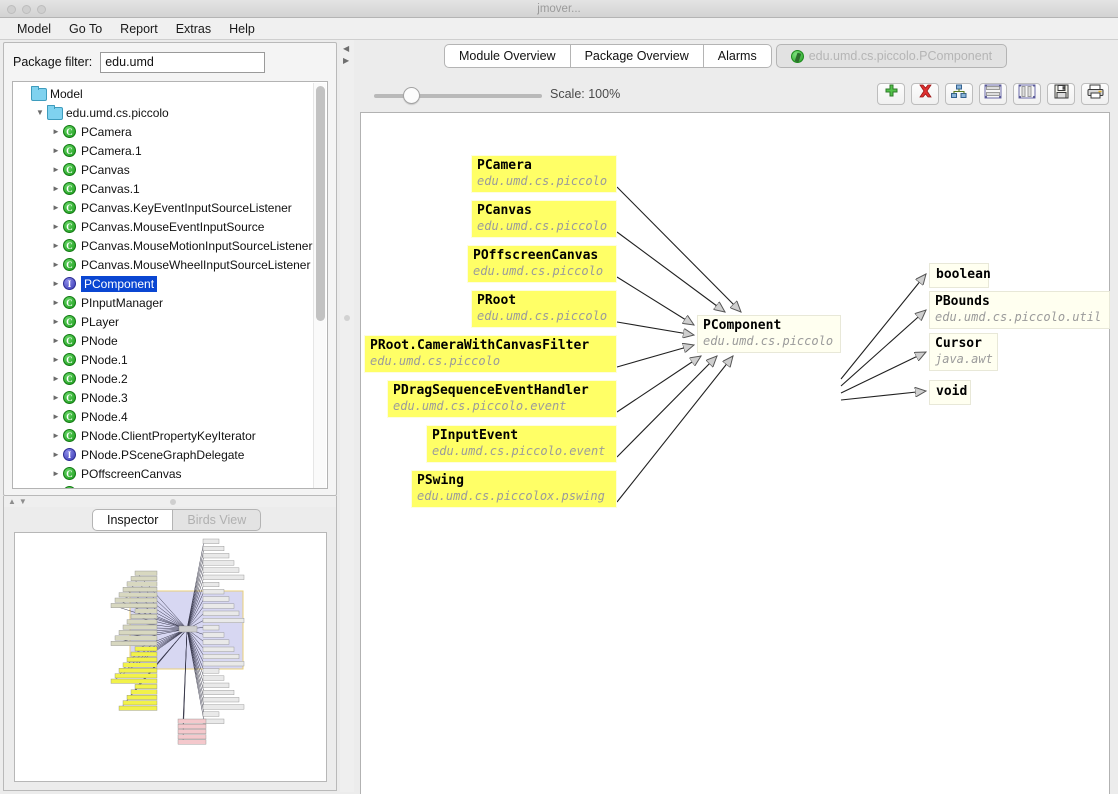 This screenshot has width=1118, height=794. I want to click on tree-row: ► C PInputManager, so click(163, 302).